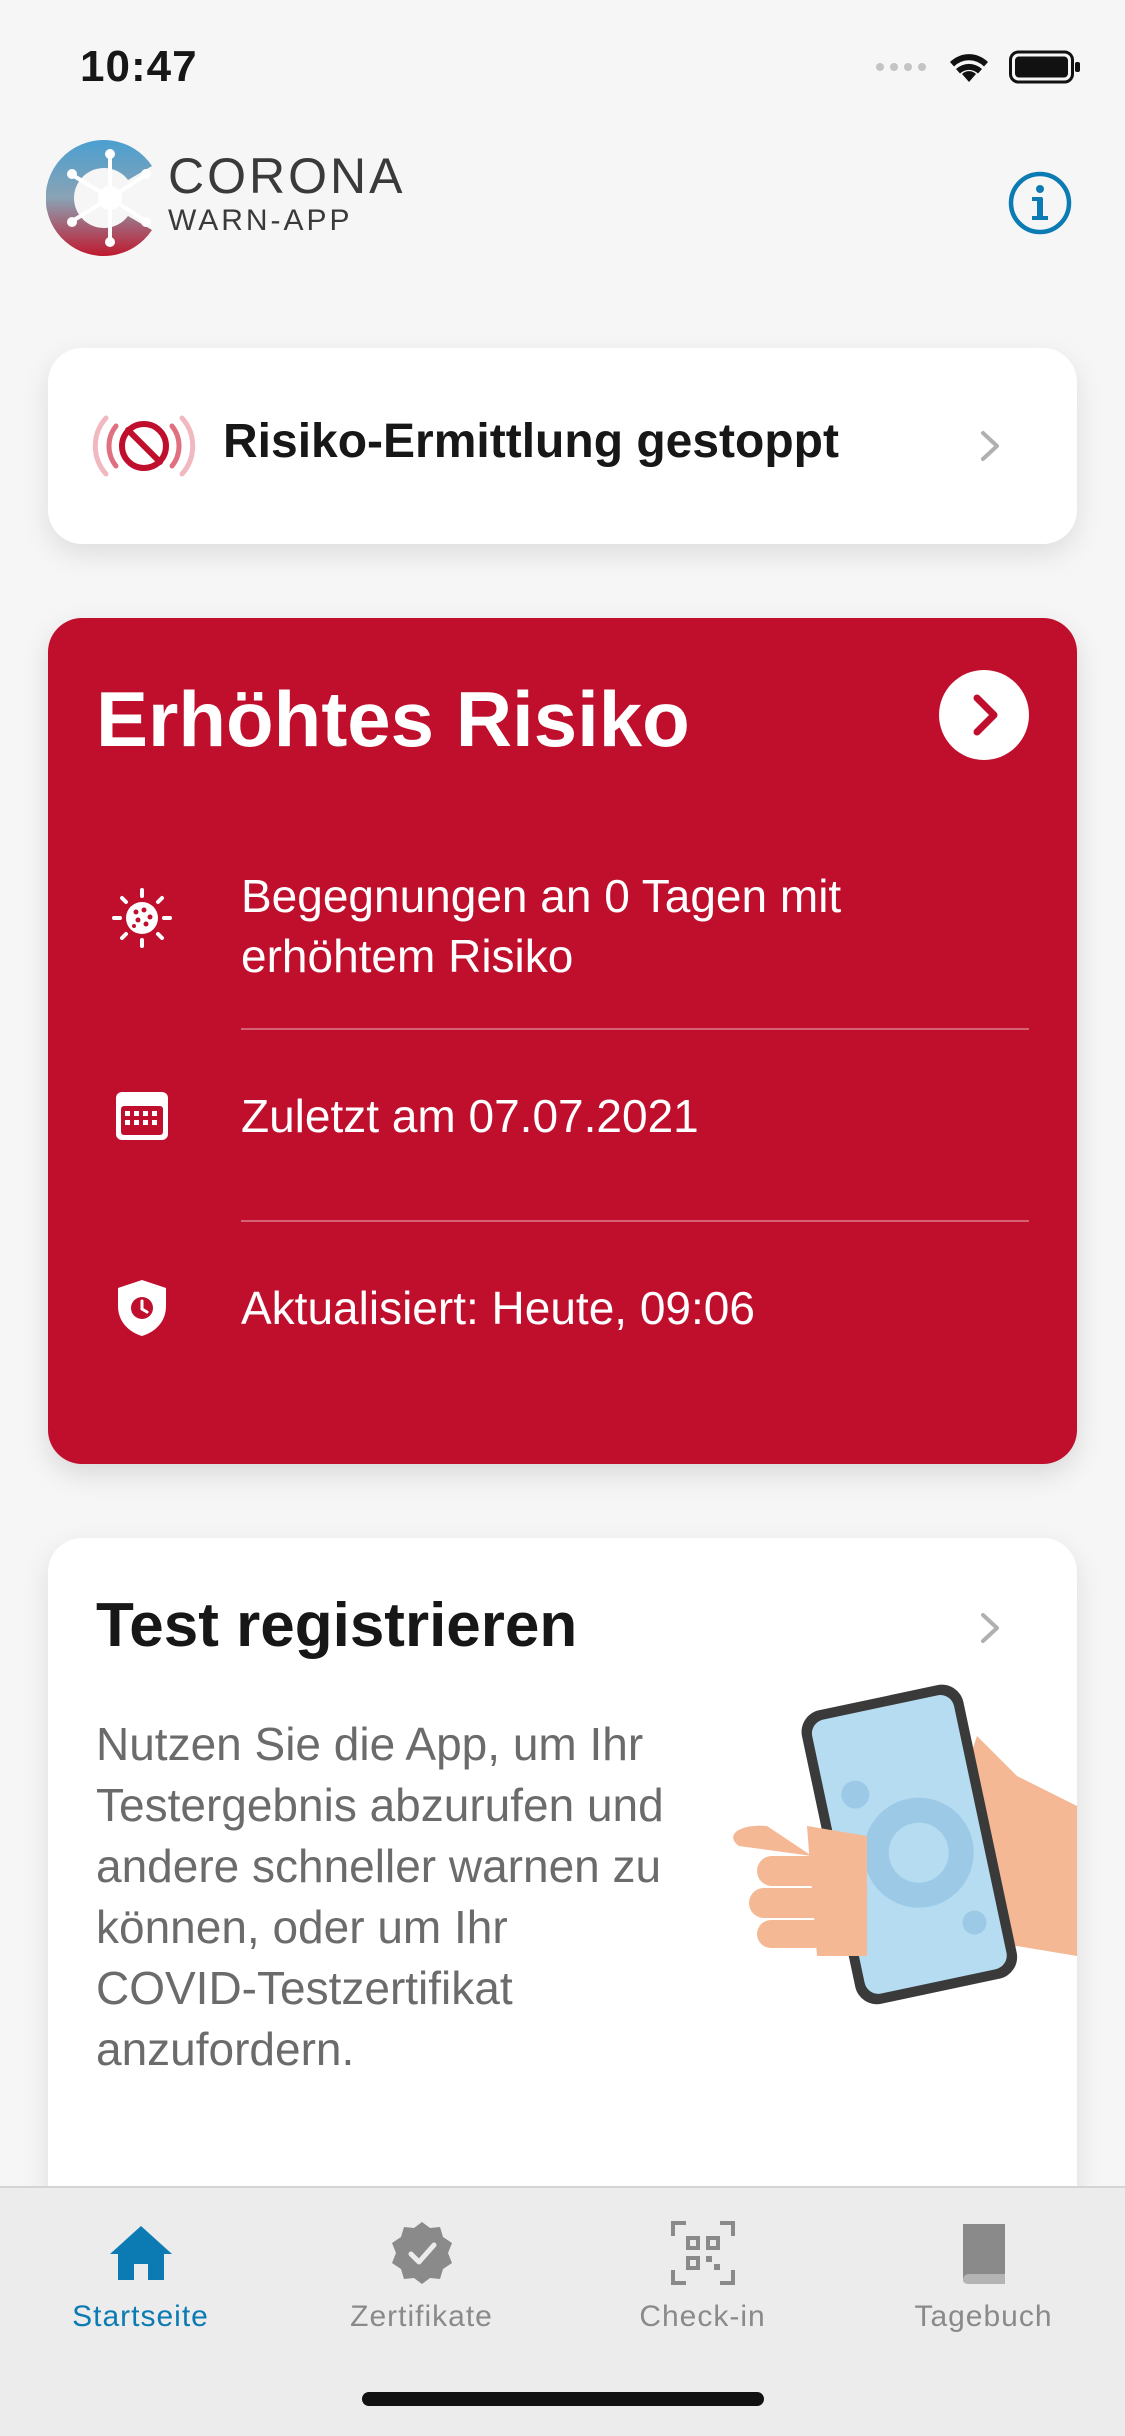 The width and height of the screenshot is (1125, 2436). What do you see at coordinates (140, 2316) in the screenshot?
I see `tab-label: Startseite` at bounding box center [140, 2316].